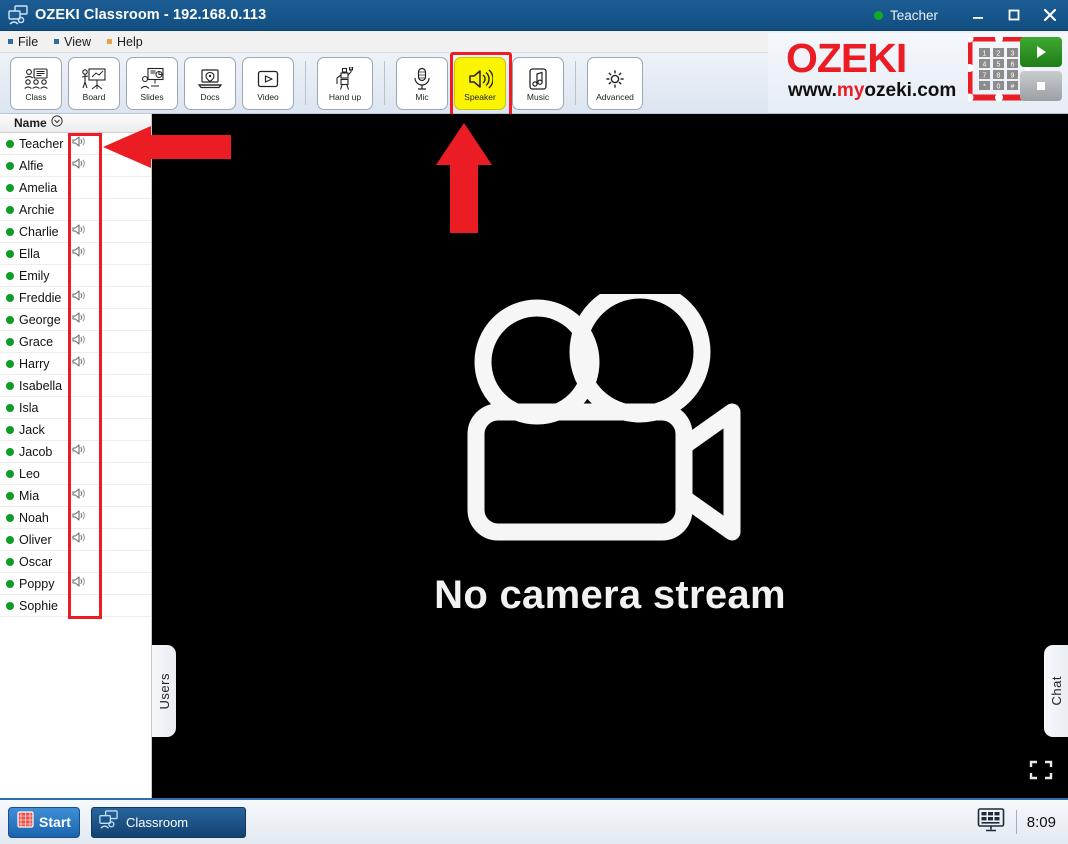 Image resolution: width=1068 pixels, height=844 pixels. I want to click on user-list-item: Emily, so click(75, 276).